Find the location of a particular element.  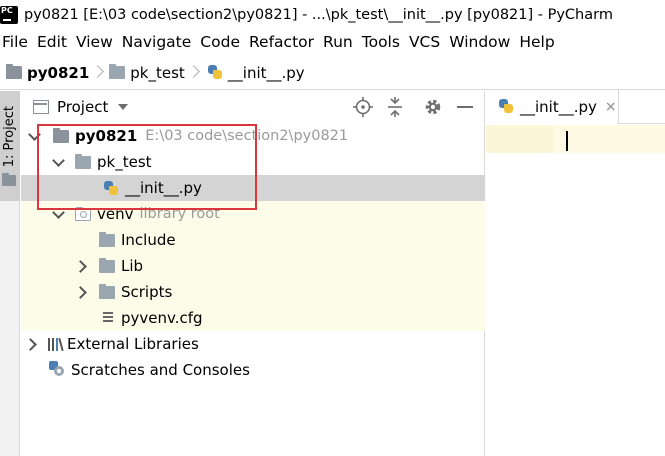

tree-item-external-libraries: External Libraries is located at coordinates (253, 344).